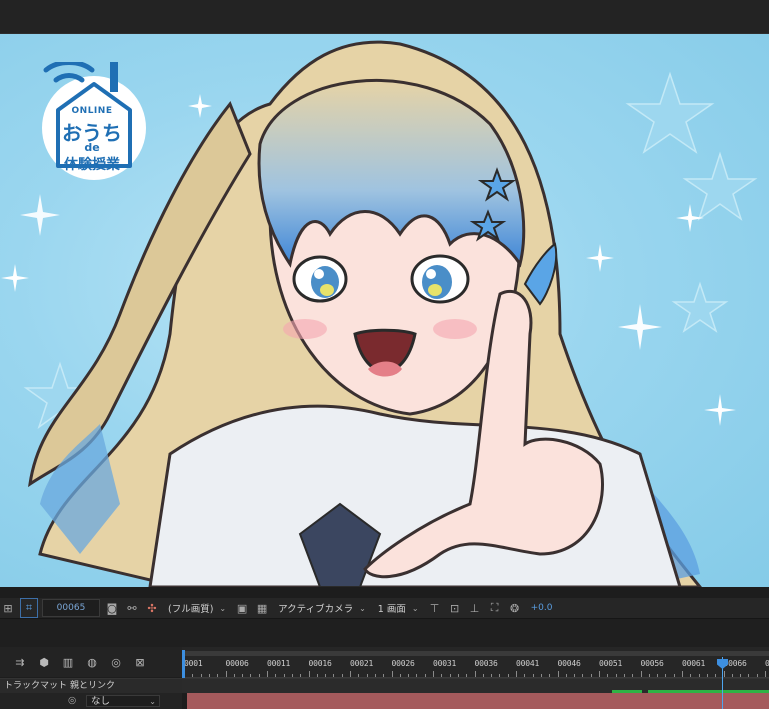  Describe the element at coordinates (36, 686) in the screenshot. I see `track-matte-column: トラックマット` at that location.